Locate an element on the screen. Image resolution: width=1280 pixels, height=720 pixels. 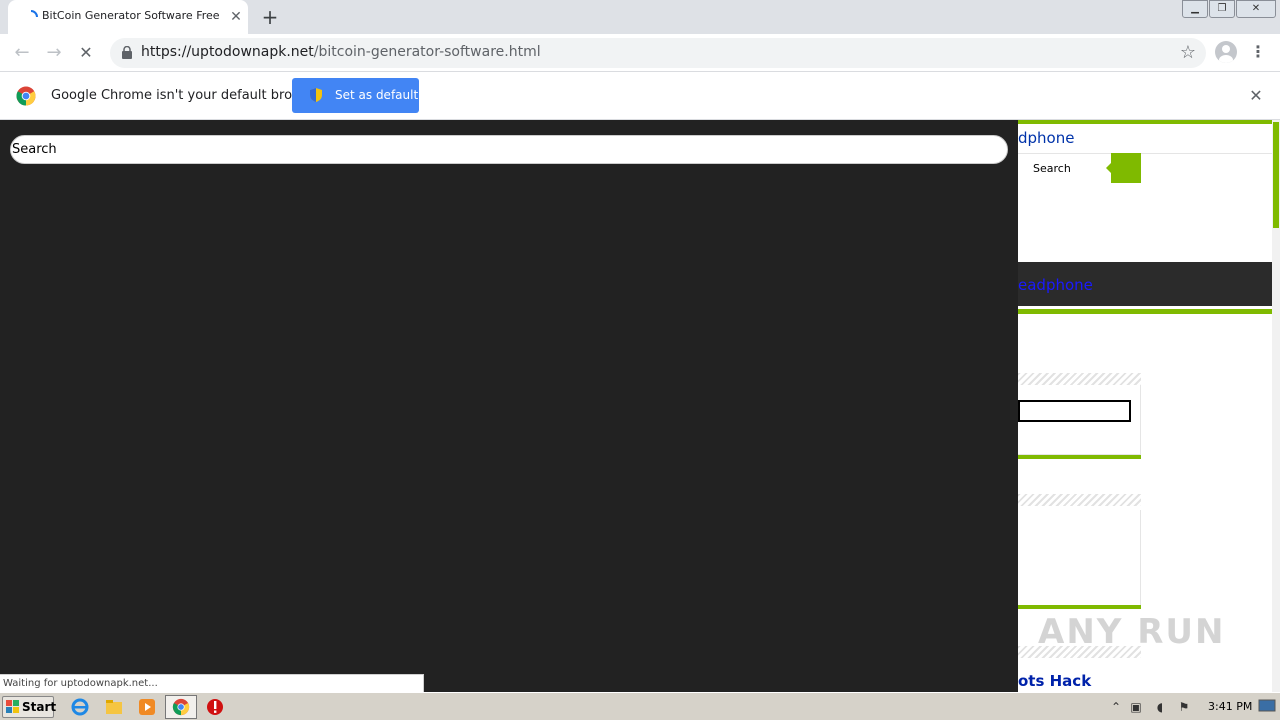
minimize-button: ▁ is located at coordinates (1195, 9).